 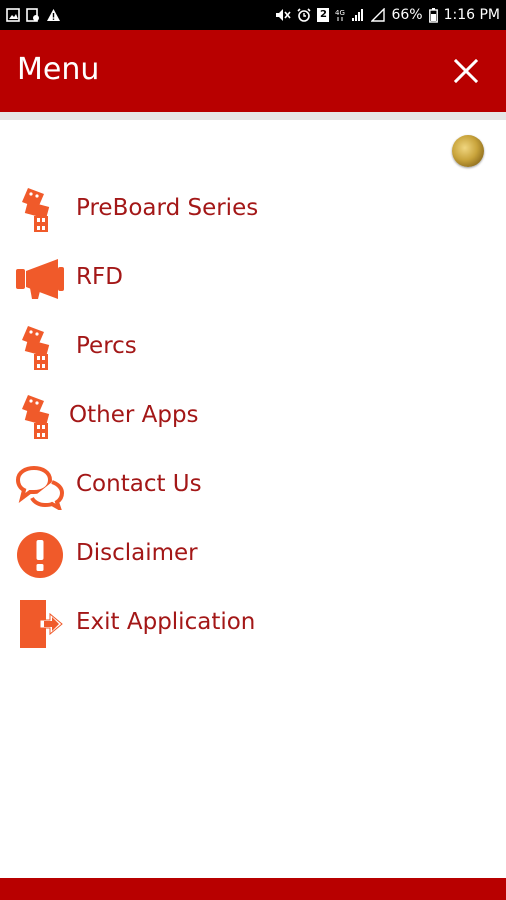 What do you see at coordinates (253, 279) in the screenshot?
I see `menu-item-rfd: RFD` at bounding box center [253, 279].